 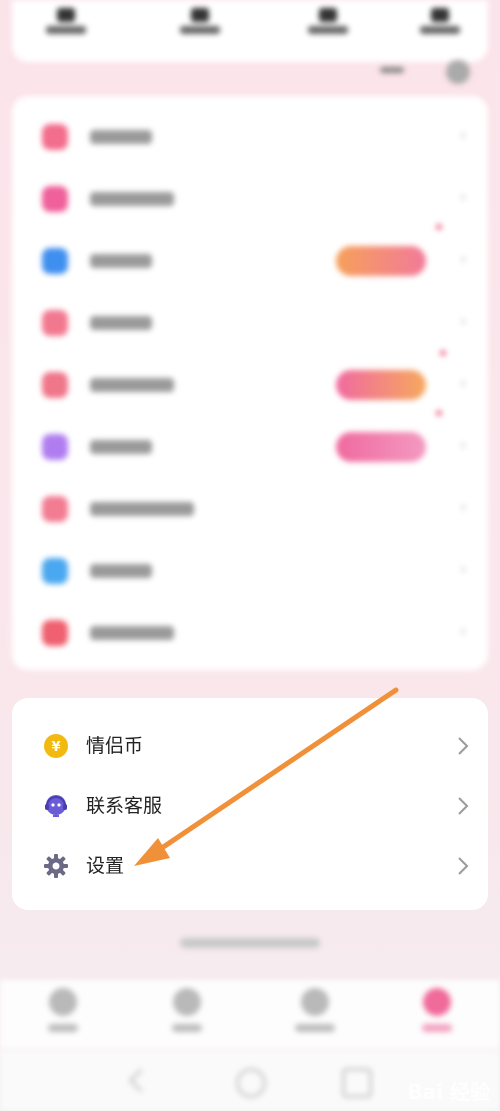 I want to click on menu-item-customer-service: 联系客服, so click(x=250, y=806).